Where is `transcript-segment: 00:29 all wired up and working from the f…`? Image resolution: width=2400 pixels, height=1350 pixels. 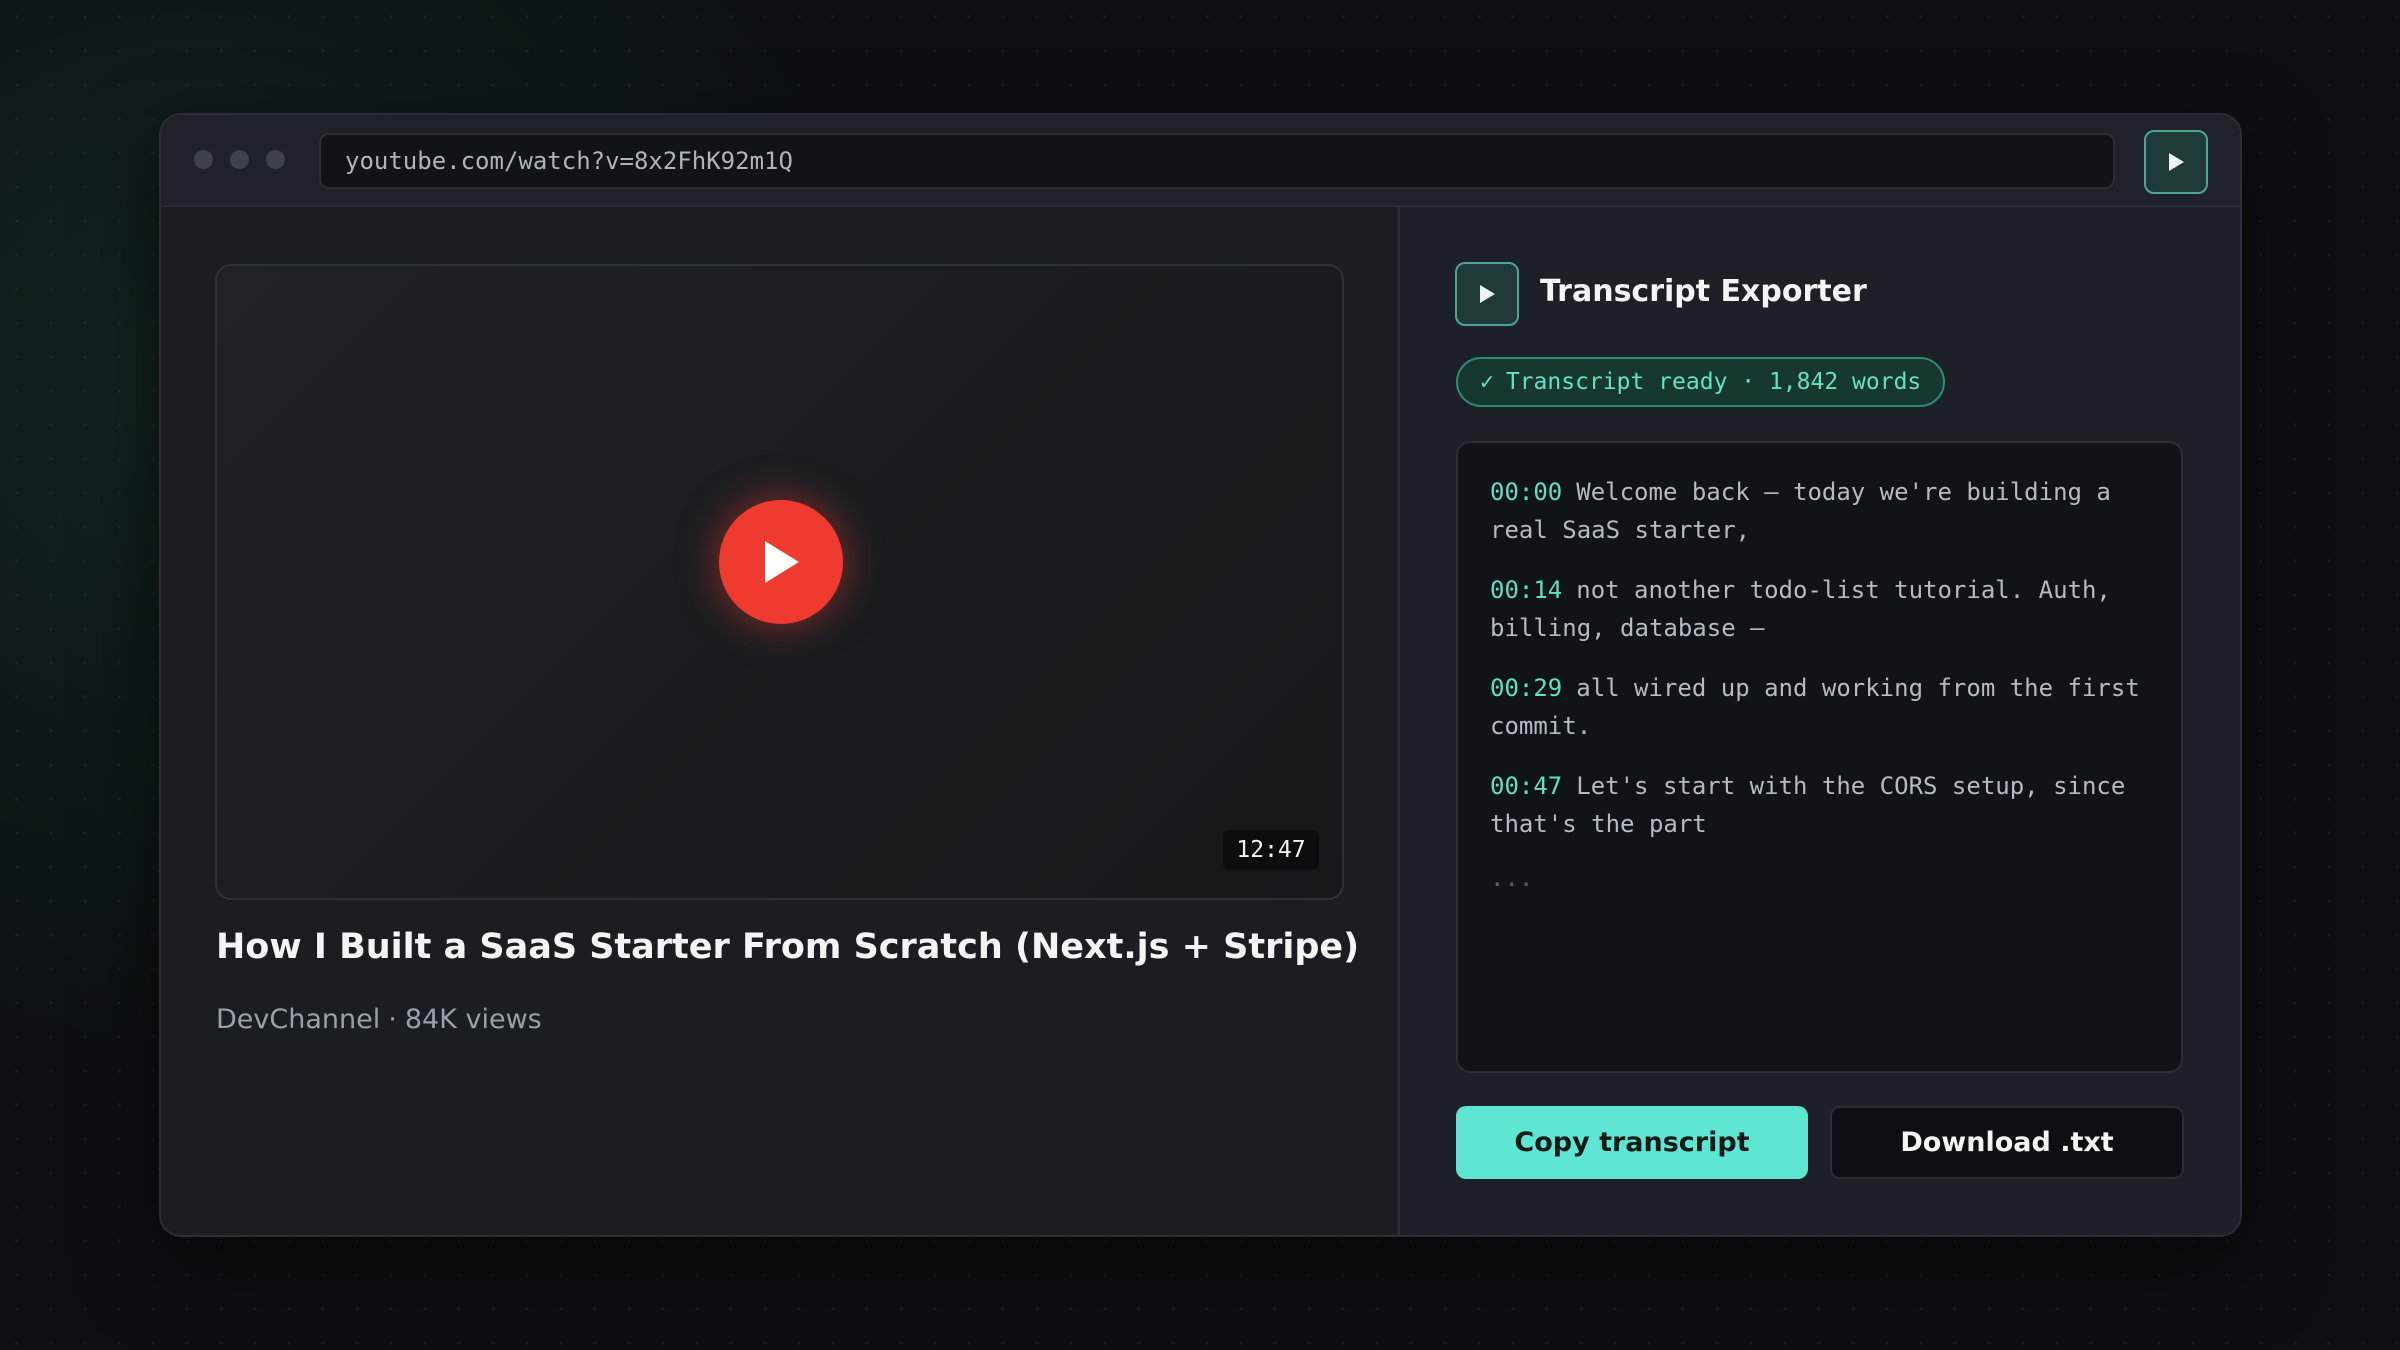 transcript-segment: 00:29 all wired up and working from the f… is located at coordinates (1819, 707).